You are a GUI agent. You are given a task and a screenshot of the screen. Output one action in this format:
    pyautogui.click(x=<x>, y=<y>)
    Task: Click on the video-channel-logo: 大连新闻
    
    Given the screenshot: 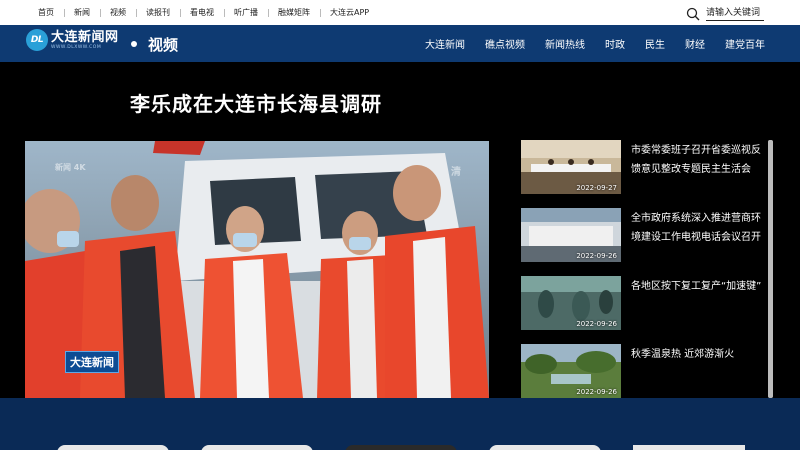 What is the action you would take?
    pyautogui.click(x=92, y=362)
    